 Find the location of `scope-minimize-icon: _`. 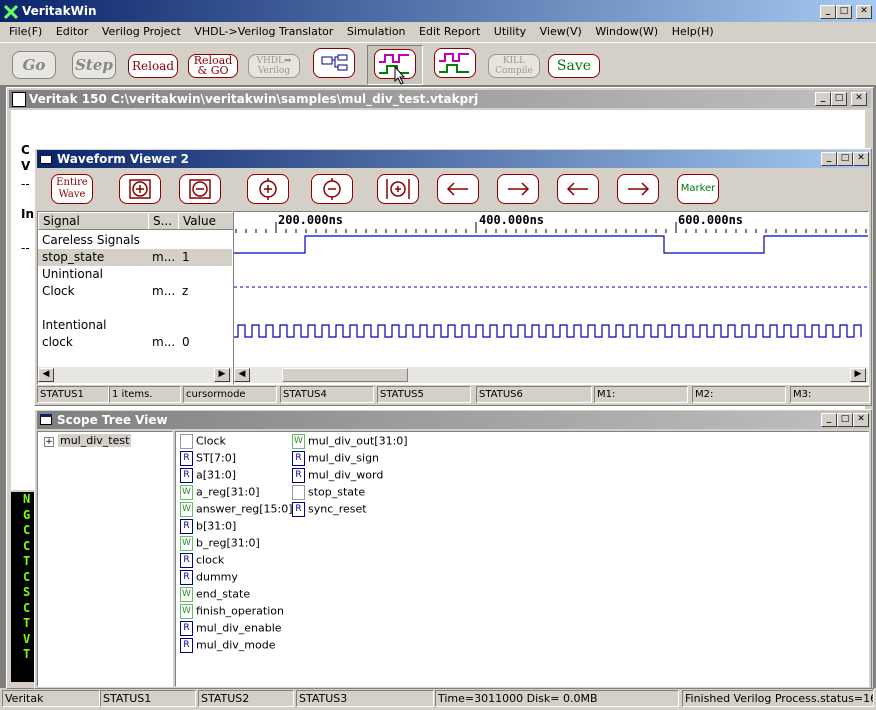

scope-minimize-icon: _ is located at coordinates (829, 420).